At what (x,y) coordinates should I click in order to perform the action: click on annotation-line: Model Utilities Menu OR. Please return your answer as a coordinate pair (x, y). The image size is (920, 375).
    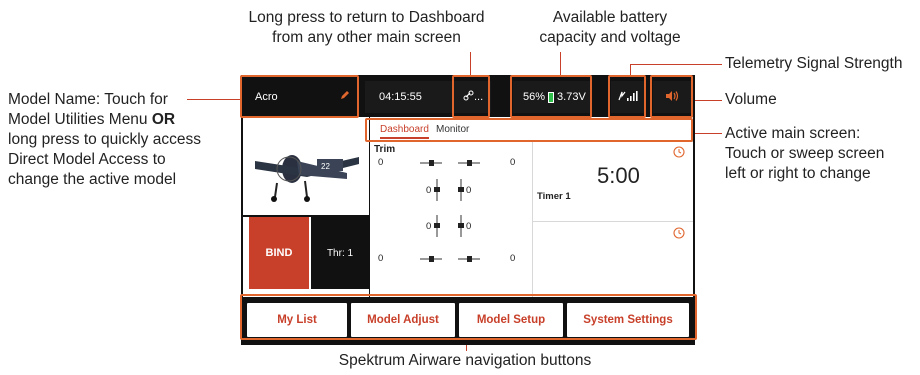
    Looking at the image, I should click on (123, 120).